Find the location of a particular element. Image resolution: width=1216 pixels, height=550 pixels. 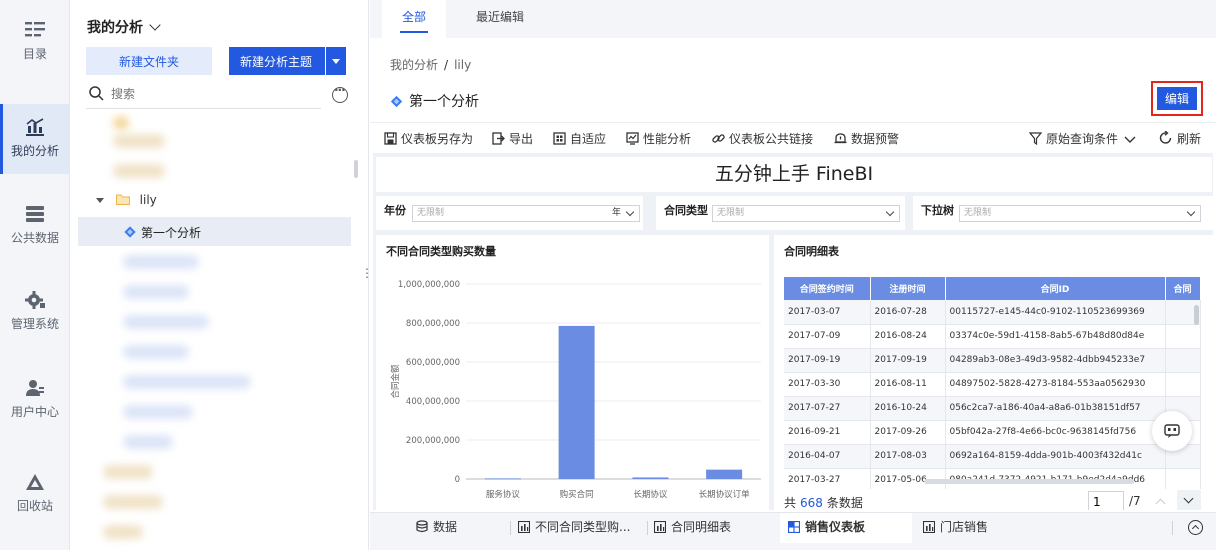

page-previous-button is located at coordinates (1161, 500).